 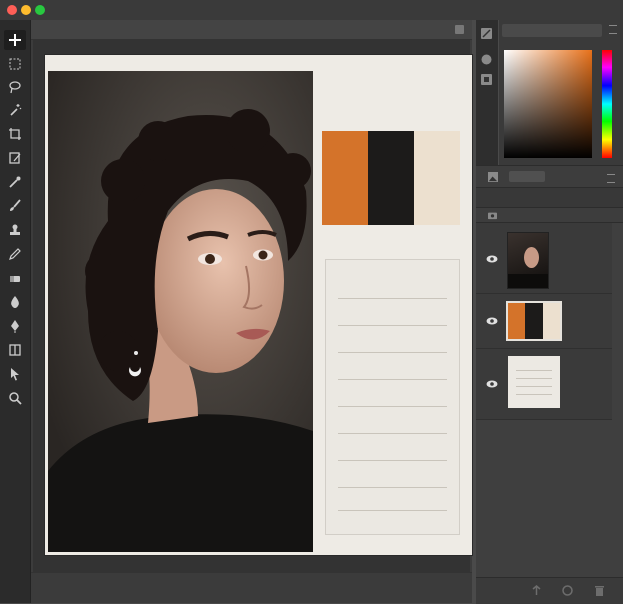 I want to click on magic-wand-icon, so click(x=16, y=110).